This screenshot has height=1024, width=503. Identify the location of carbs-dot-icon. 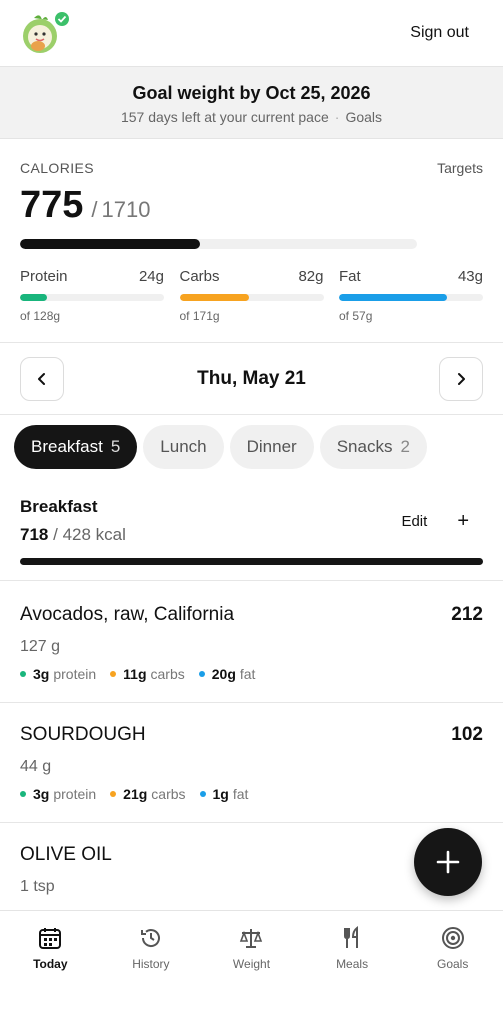
(113, 794).